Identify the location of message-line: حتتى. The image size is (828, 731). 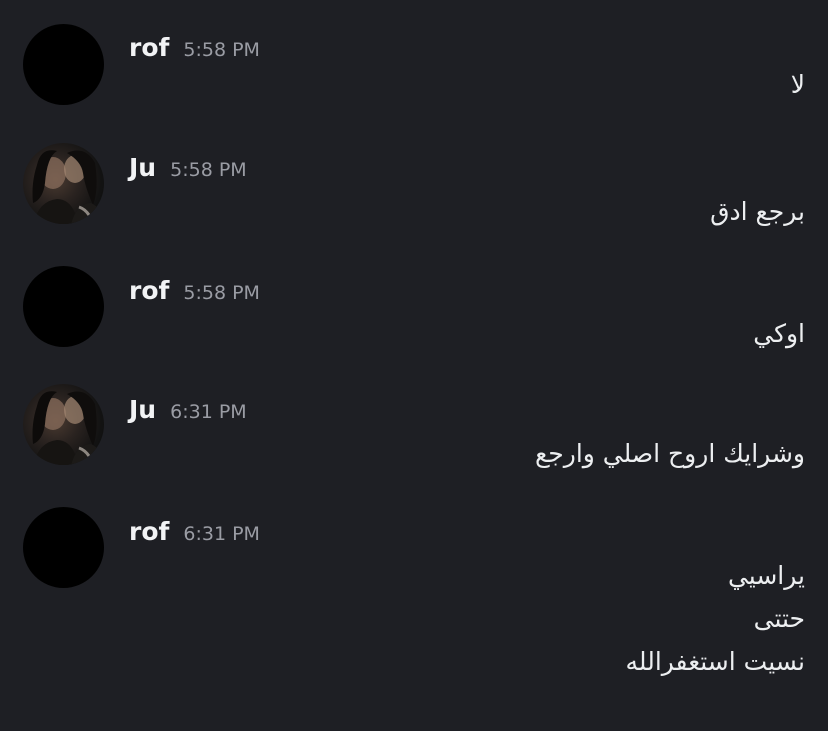
(779, 618).